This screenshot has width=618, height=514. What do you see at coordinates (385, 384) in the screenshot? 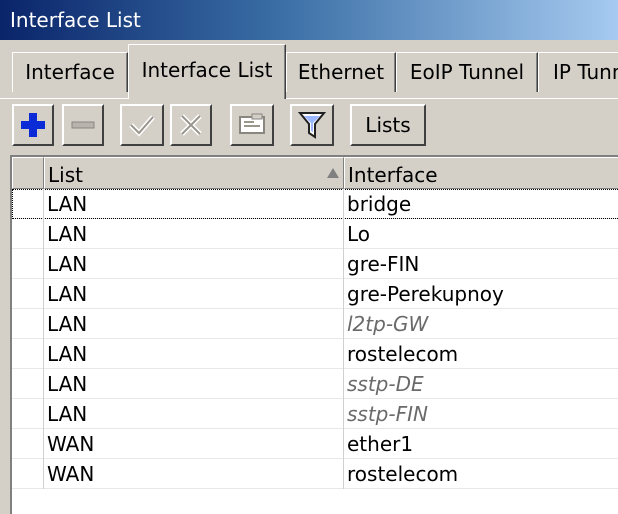
I see `cell-interface: sstp-DE` at bounding box center [385, 384].